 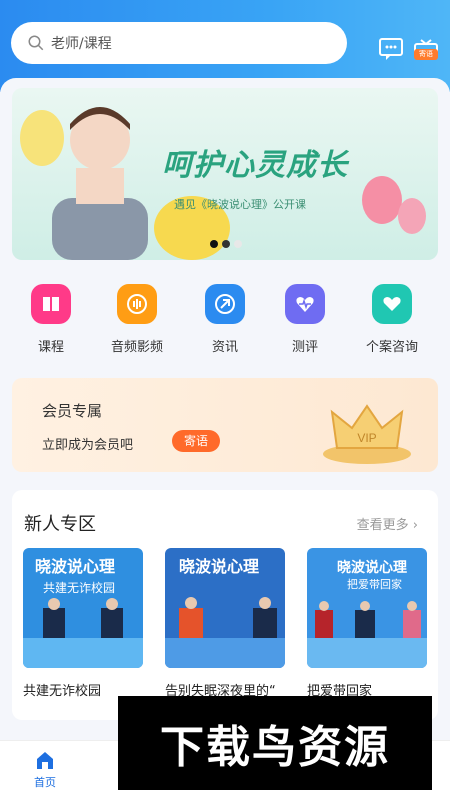 I want to click on nav-label: 音频影频, so click(x=136, y=347).